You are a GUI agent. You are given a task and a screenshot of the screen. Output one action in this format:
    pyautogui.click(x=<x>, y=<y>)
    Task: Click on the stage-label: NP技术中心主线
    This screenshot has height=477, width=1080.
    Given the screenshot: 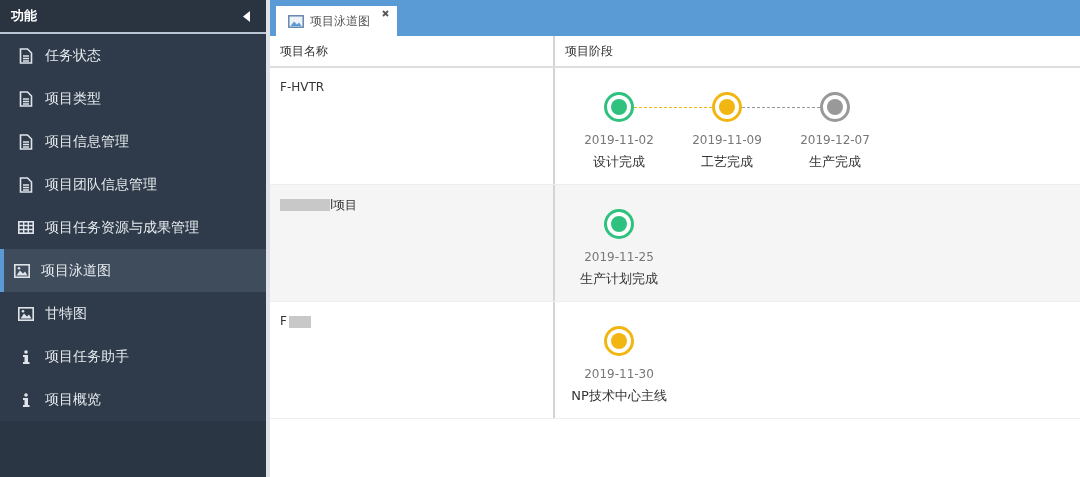 What is the action you would take?
    pyautogui.click(x=619, y=396)
    